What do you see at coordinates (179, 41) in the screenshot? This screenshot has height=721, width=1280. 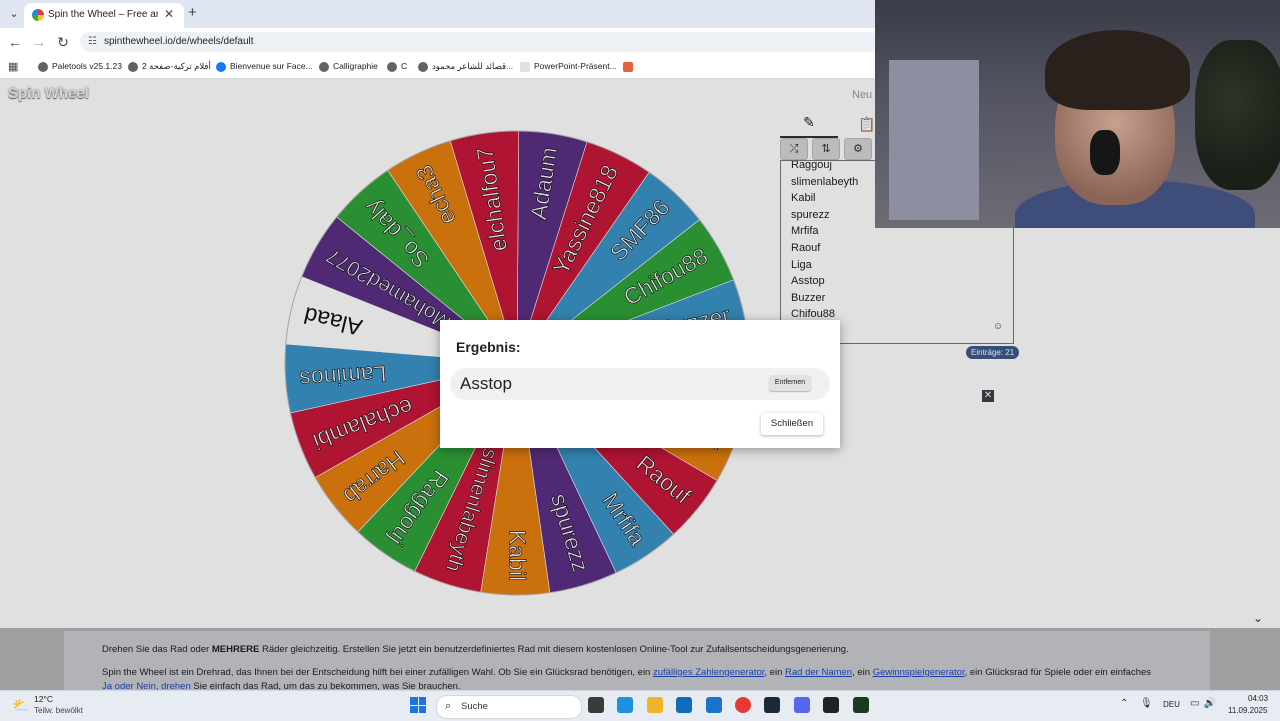 I see `url-text: spinthewheel.io/de/wheels/default` at bounding box center [179, 41].